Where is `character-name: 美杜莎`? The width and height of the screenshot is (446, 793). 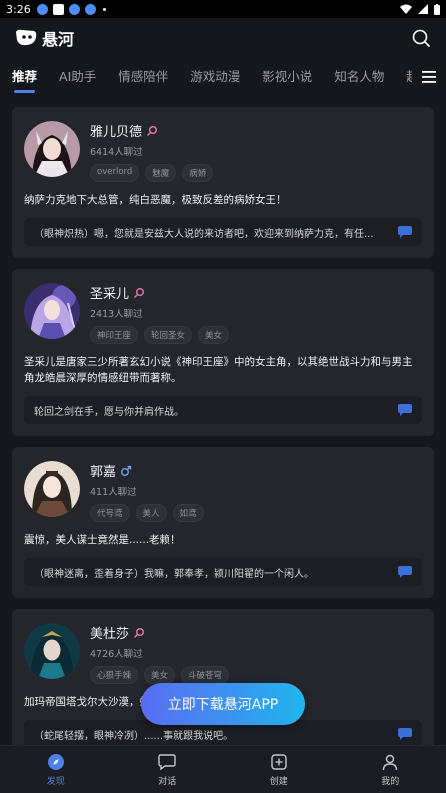 character-name: 美杜莎 is located at coordinates (110, 634).